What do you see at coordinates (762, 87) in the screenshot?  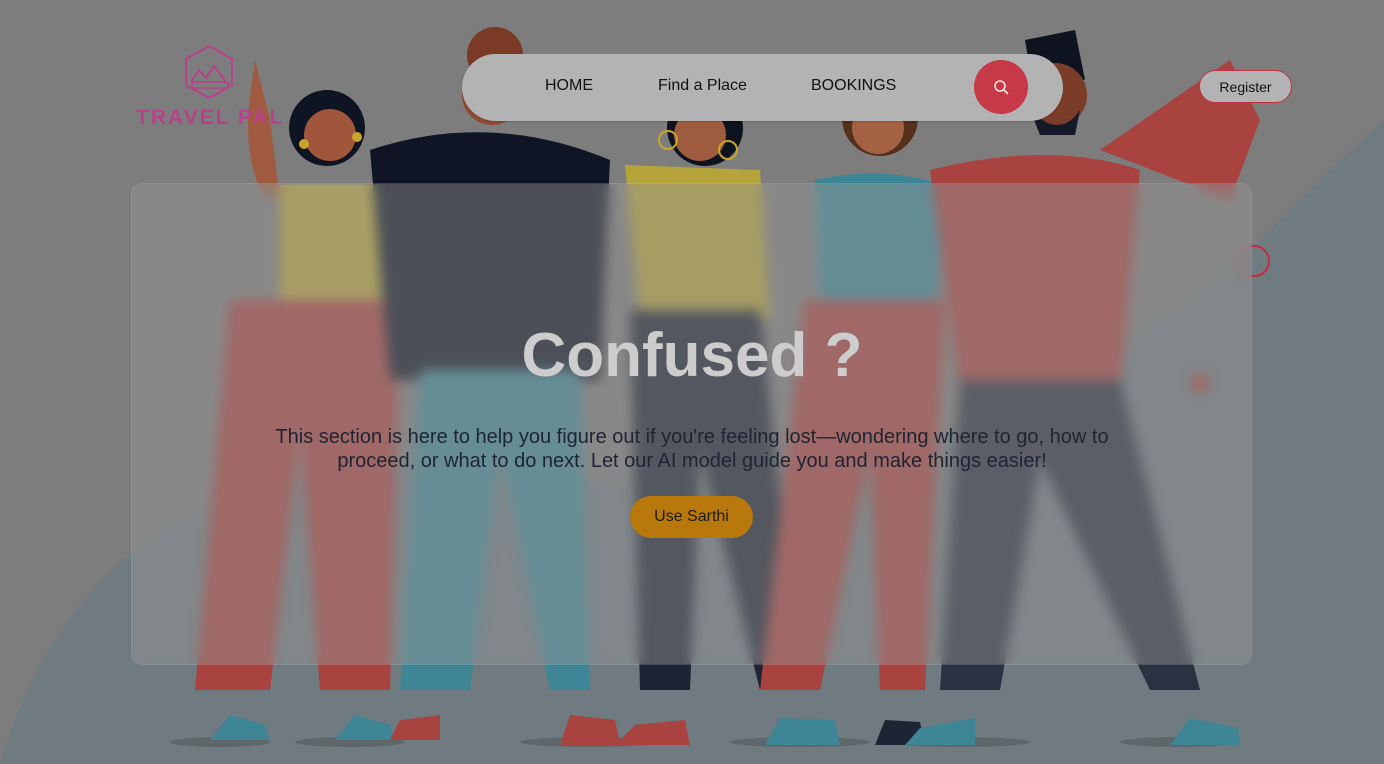 I see `main-navbar: HOME Find a Place BOOKINGS` at bounding box center [762, 87].